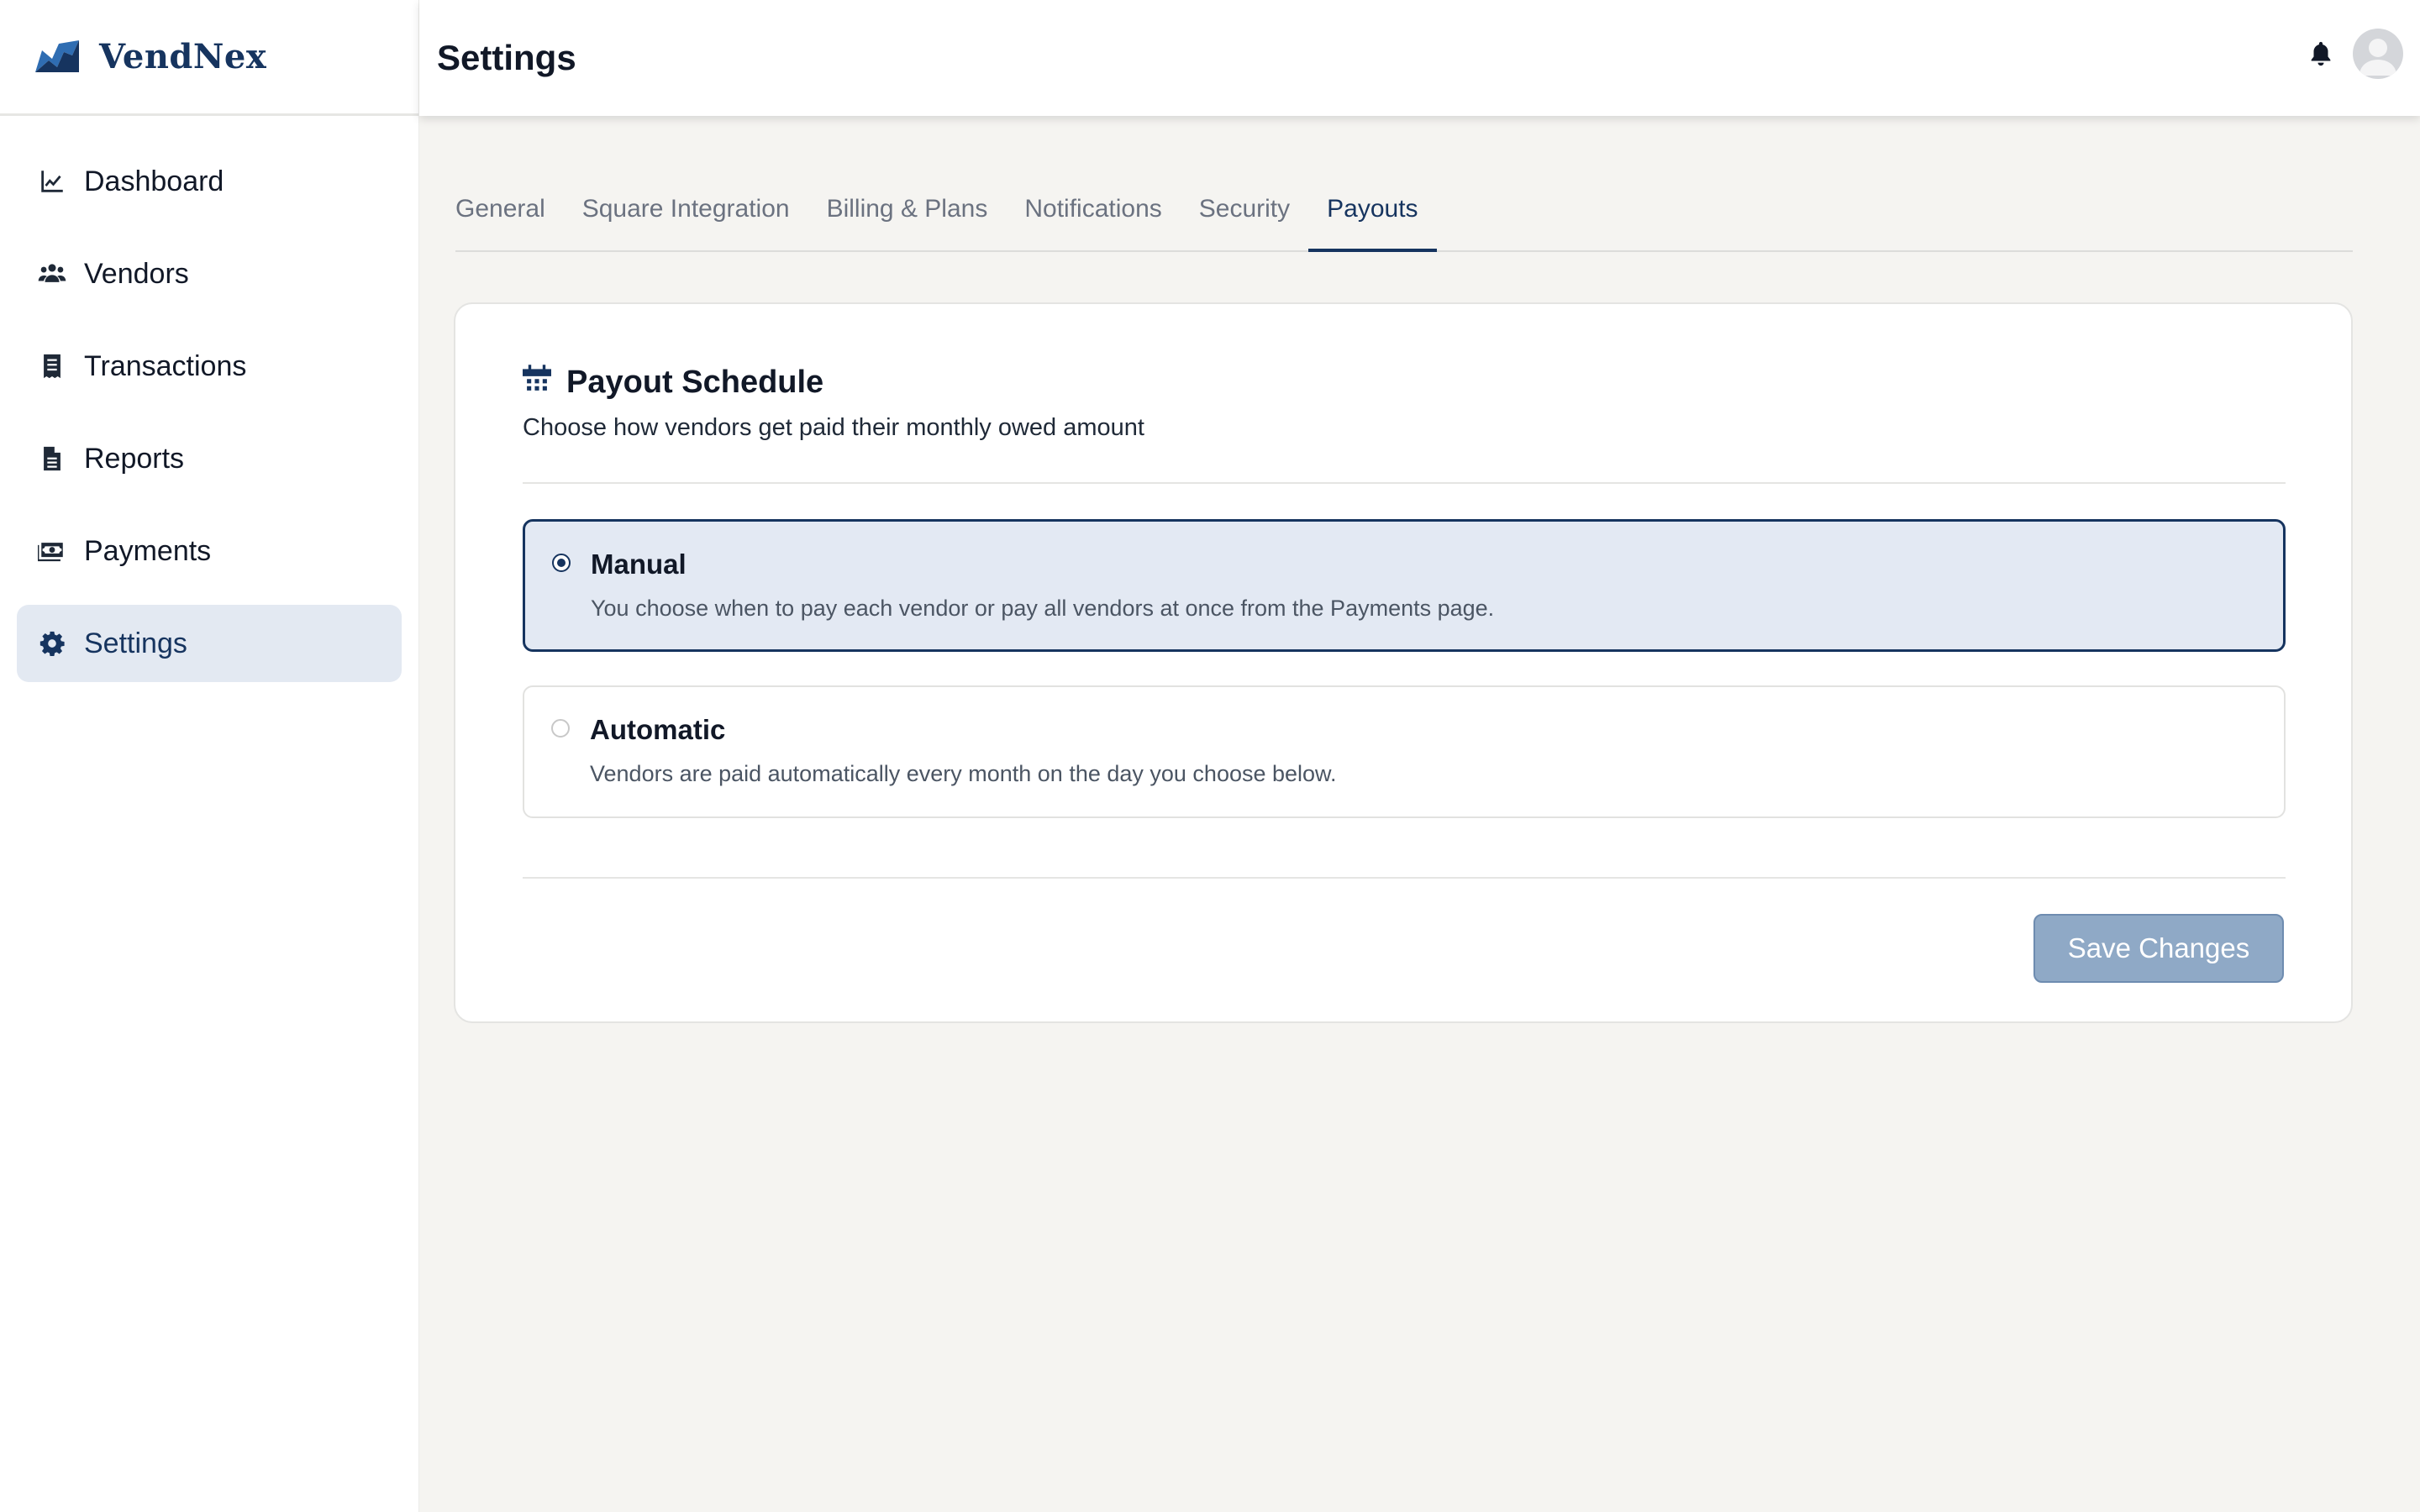  Describe the element at coordinates (686, 214) in the screenshot. I see `tab-square-integration: Square Integration` at that location.